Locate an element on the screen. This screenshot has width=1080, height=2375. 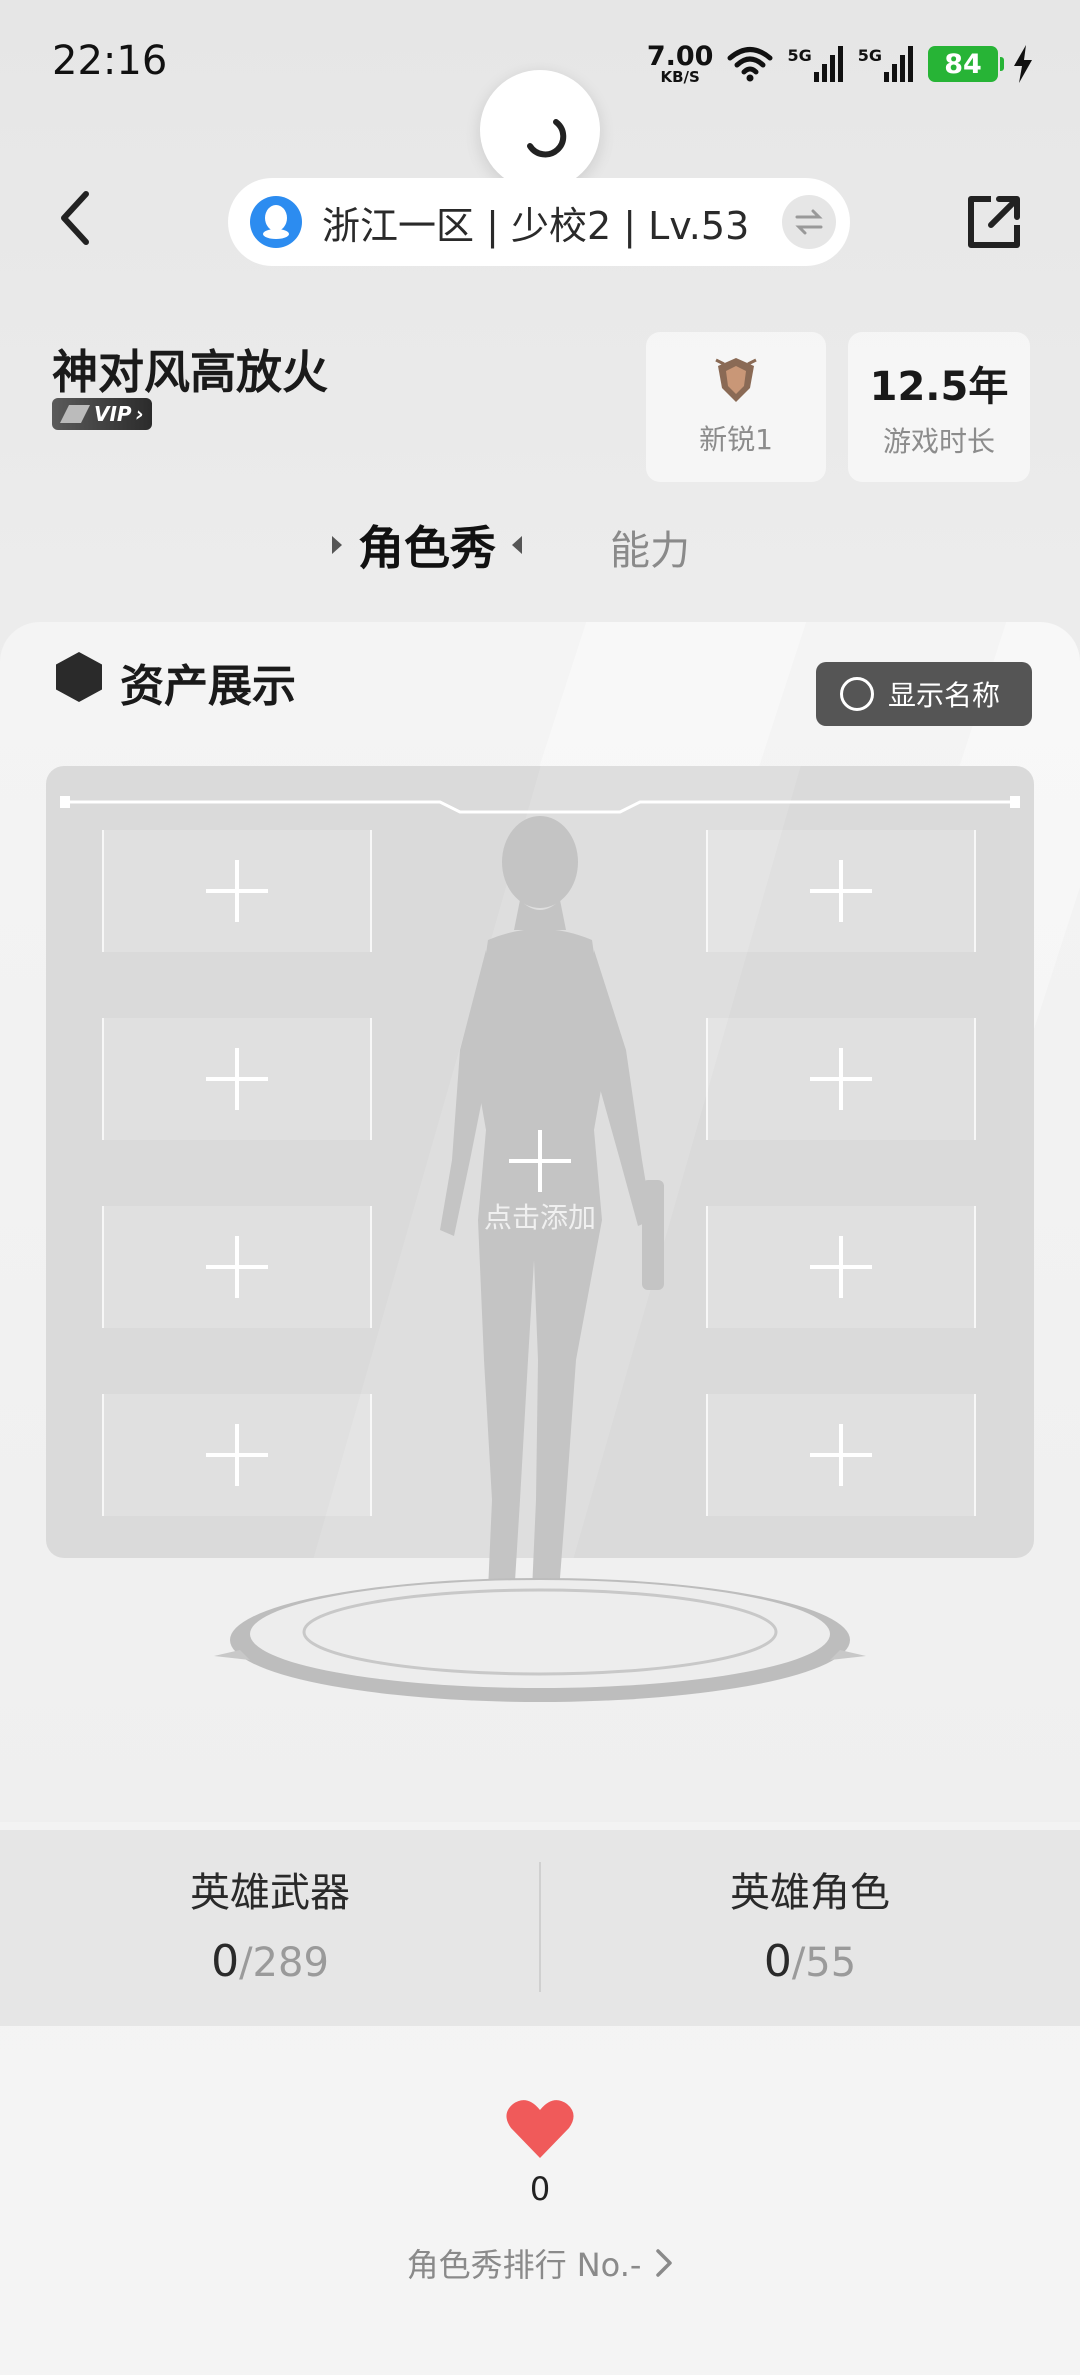
charging-icon is located at coordinates (1023, 64).